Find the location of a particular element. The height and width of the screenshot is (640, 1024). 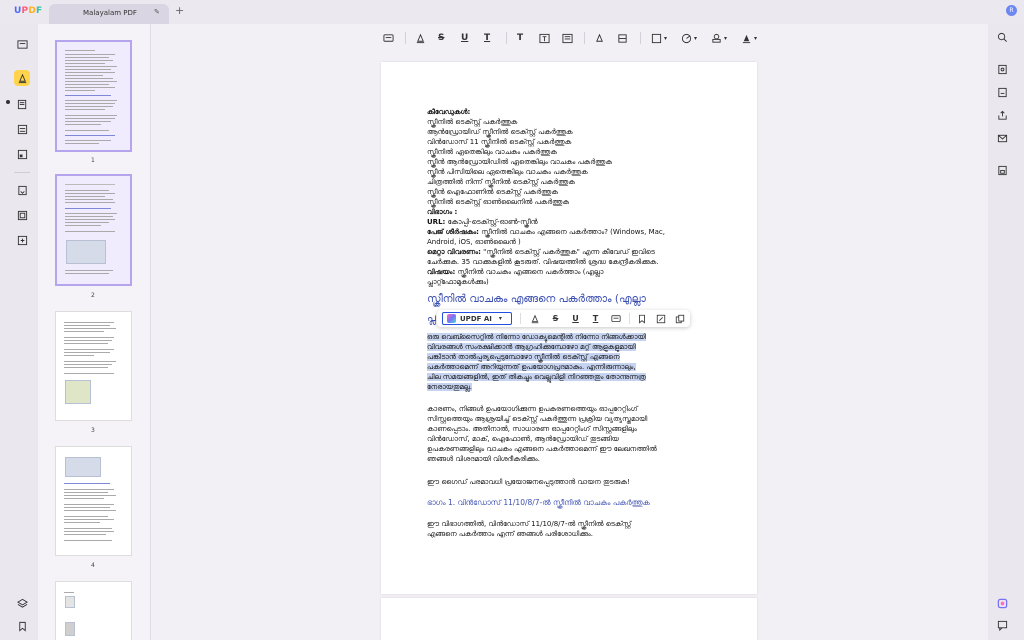

document-tab: Malayalam PDF ✎ is located at coordinates (109, 14).